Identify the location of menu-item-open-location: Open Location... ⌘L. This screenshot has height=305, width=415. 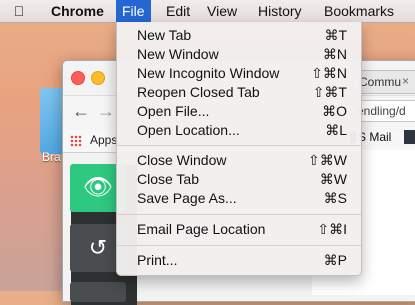
(239, 130).